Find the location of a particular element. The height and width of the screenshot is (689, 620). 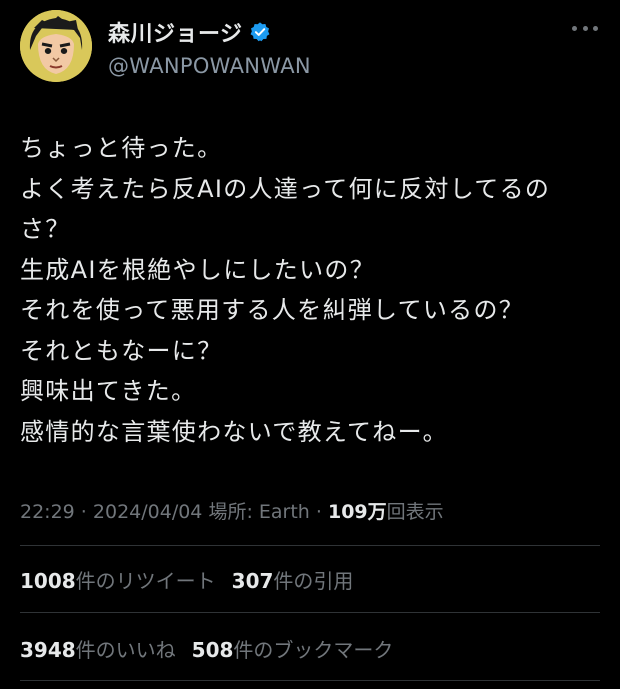

stats-row-likes: 3948件のいいね 508件のブックマーク is located at coordinates (206, 648).